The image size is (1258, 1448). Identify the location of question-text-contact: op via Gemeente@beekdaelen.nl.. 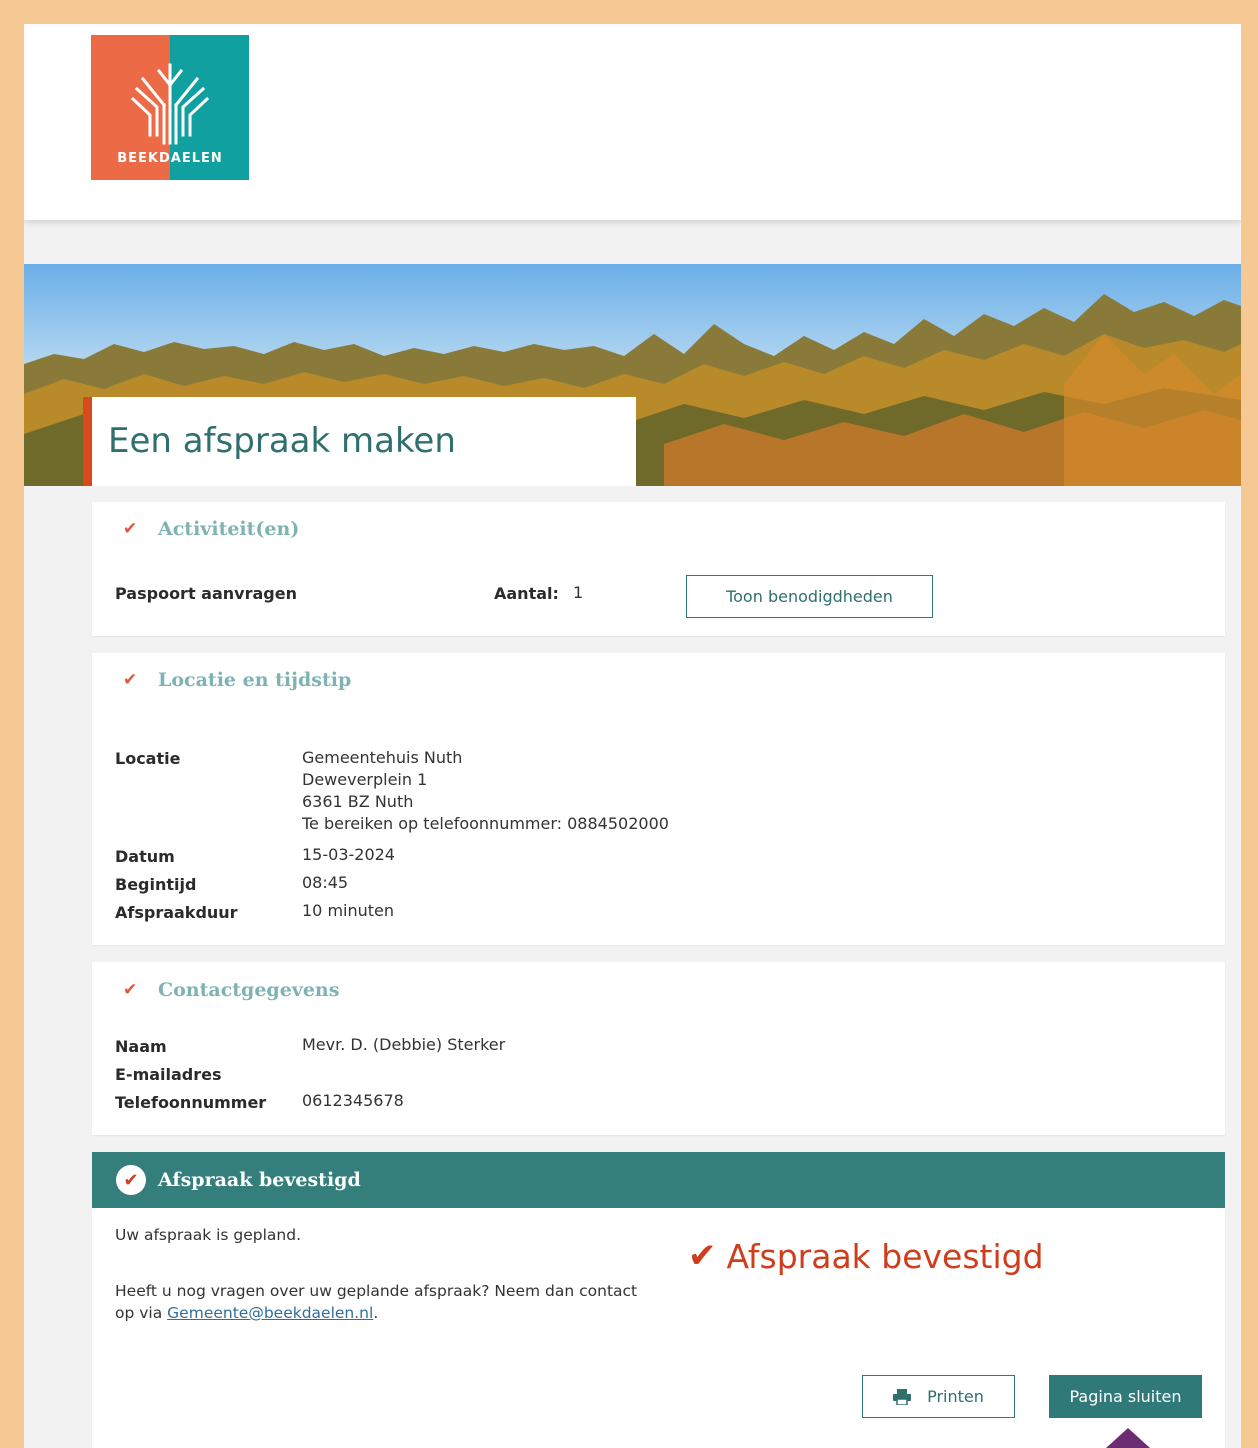
(246, 1313).